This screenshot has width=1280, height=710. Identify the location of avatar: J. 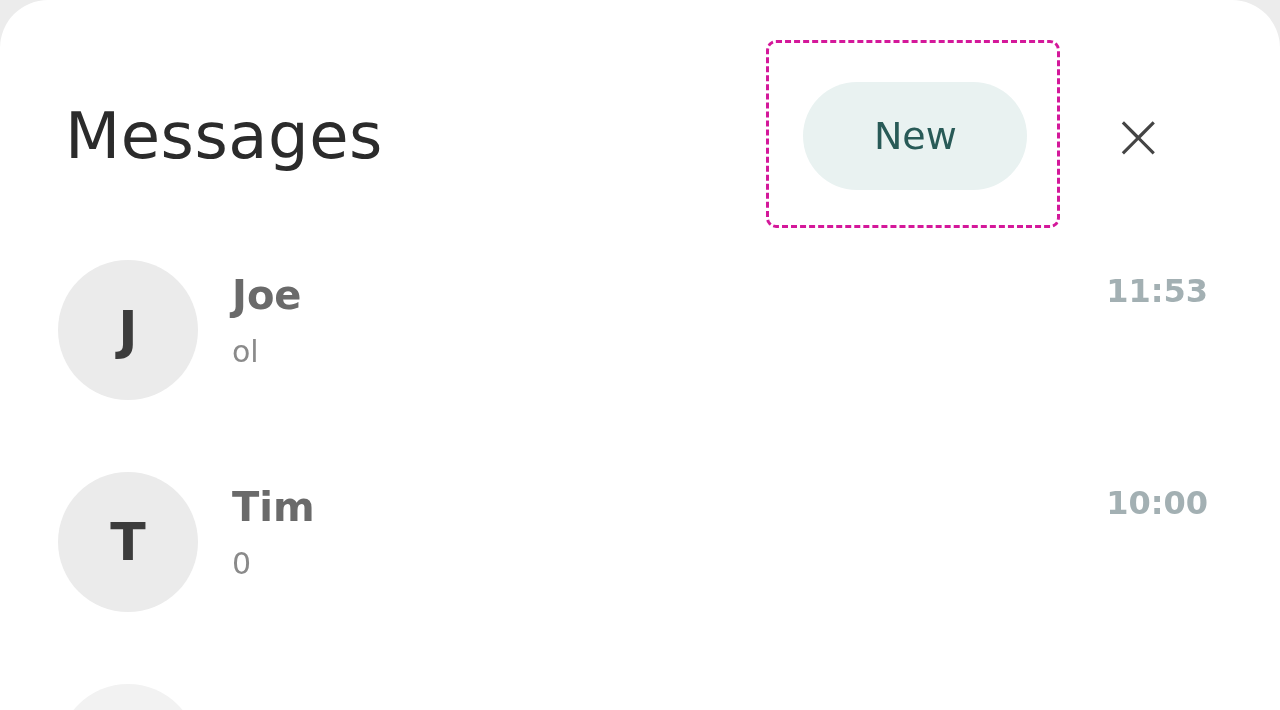
(128, 330).